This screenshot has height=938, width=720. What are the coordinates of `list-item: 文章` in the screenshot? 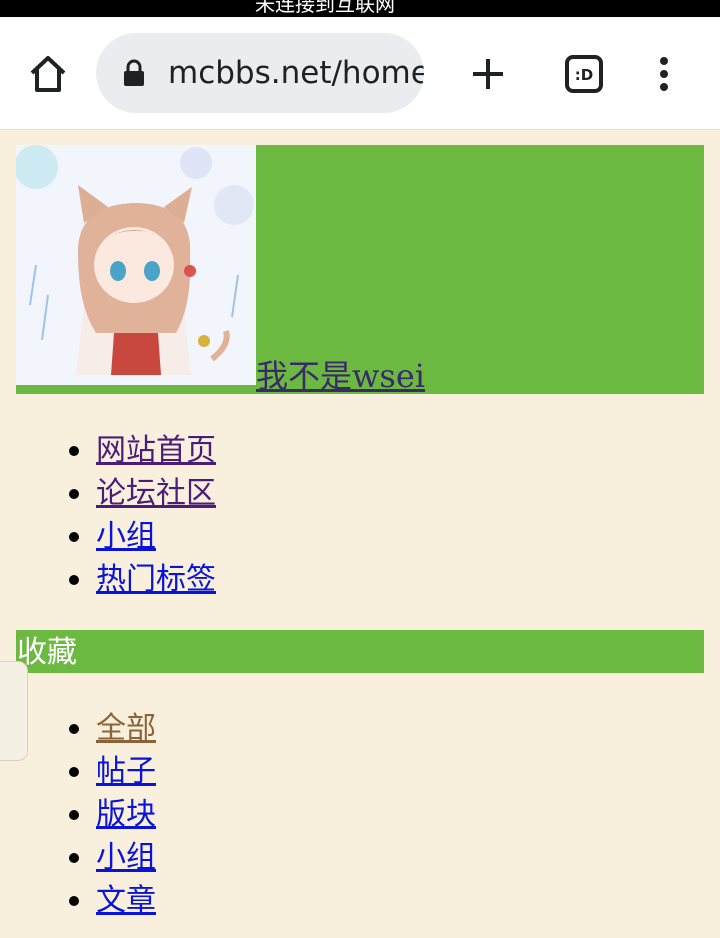 It's located at (112, 900).